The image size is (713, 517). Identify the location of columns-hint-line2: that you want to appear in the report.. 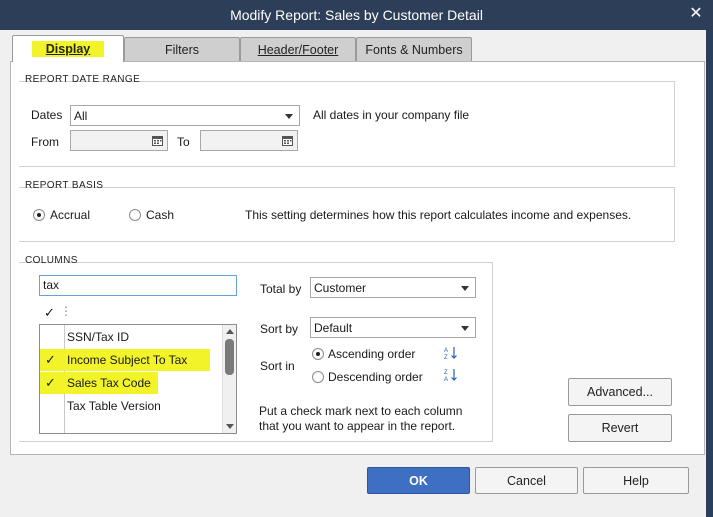
(357, 426).